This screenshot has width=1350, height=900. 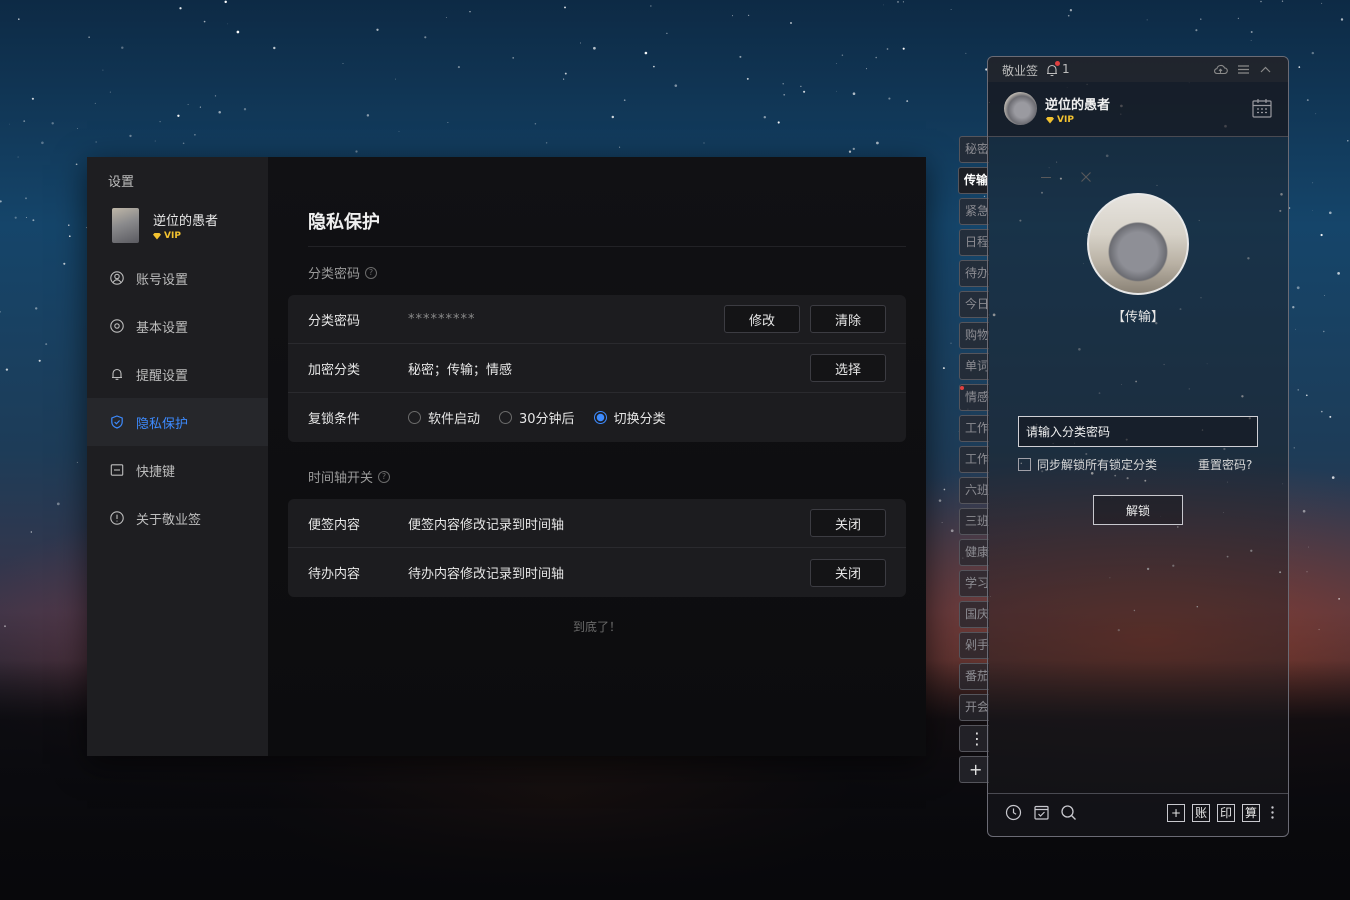 I want to click on password-row: 分类密码 ********* 修改 清除, so click(x=597, y=319).